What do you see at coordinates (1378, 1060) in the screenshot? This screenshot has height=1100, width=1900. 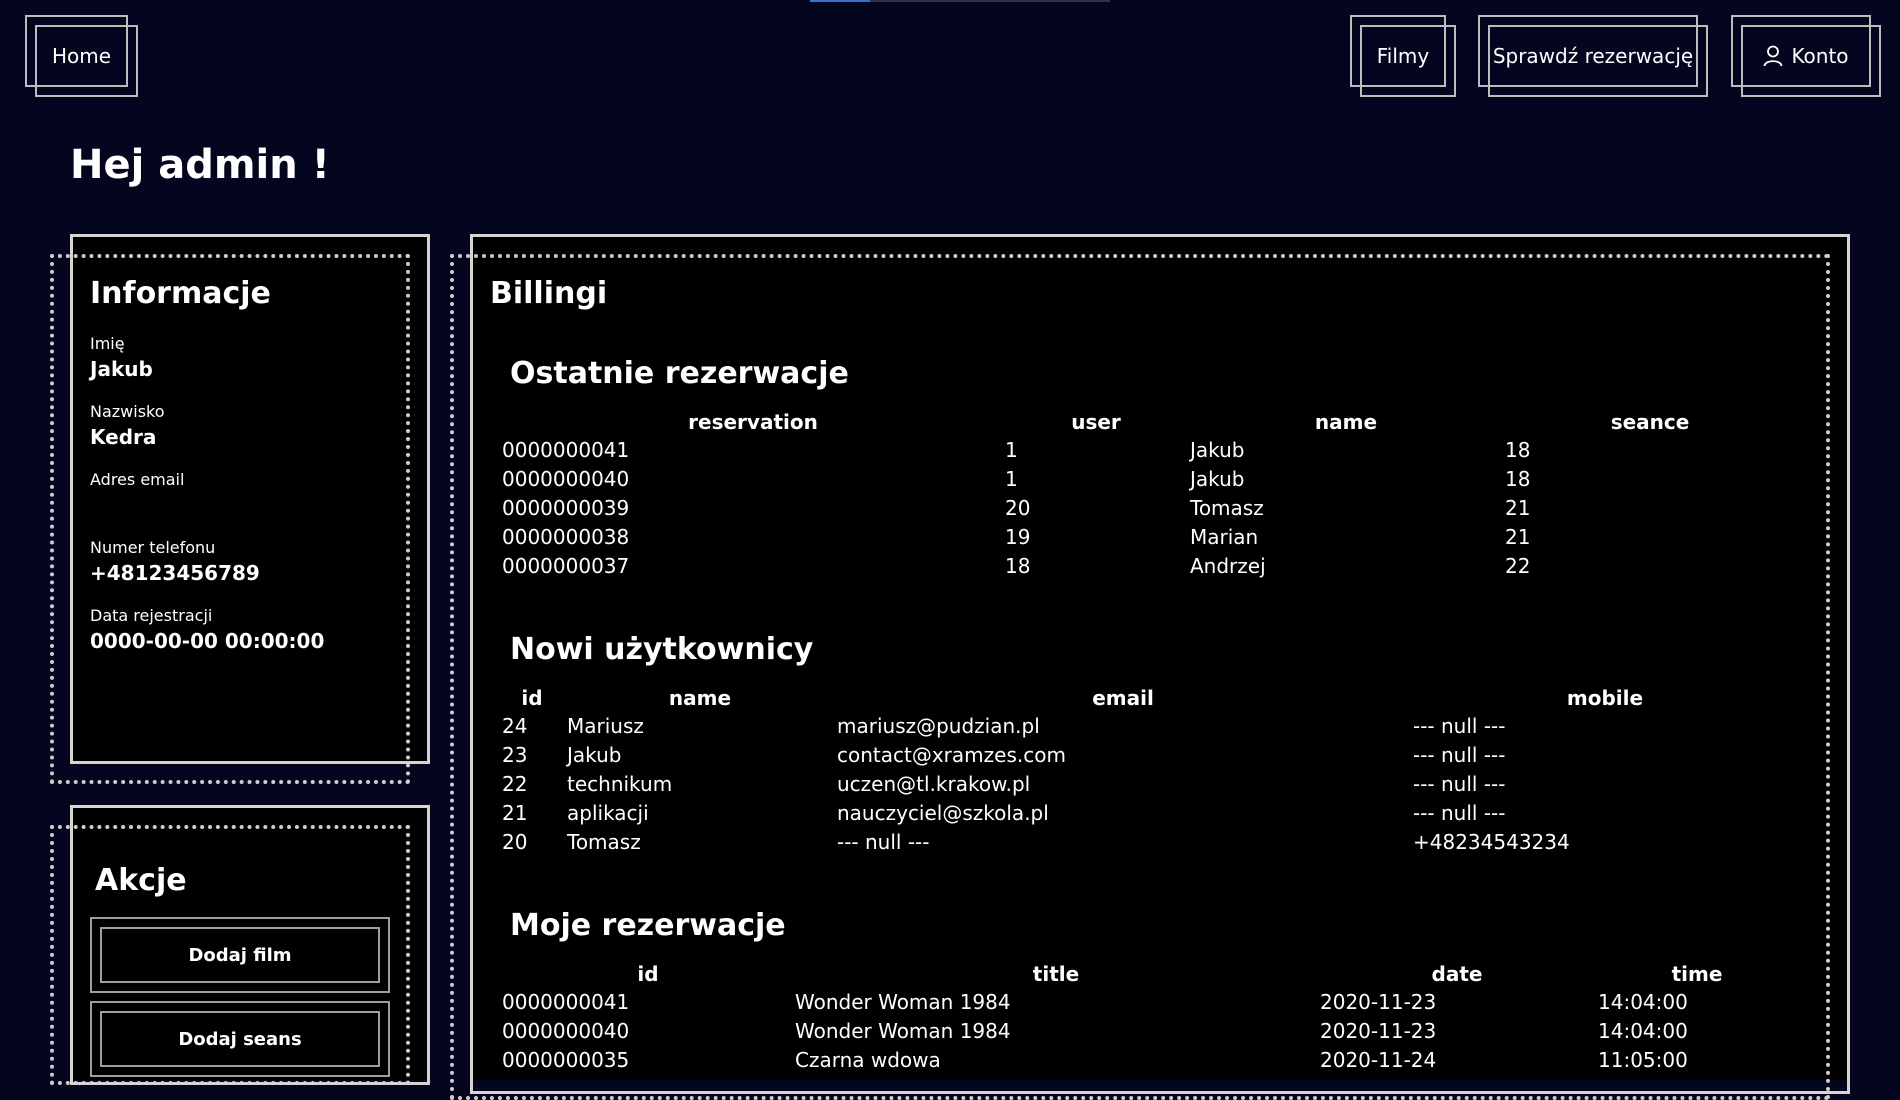 I see `table-cell: 2020-11-24` at bounding box center [1378, 1060].